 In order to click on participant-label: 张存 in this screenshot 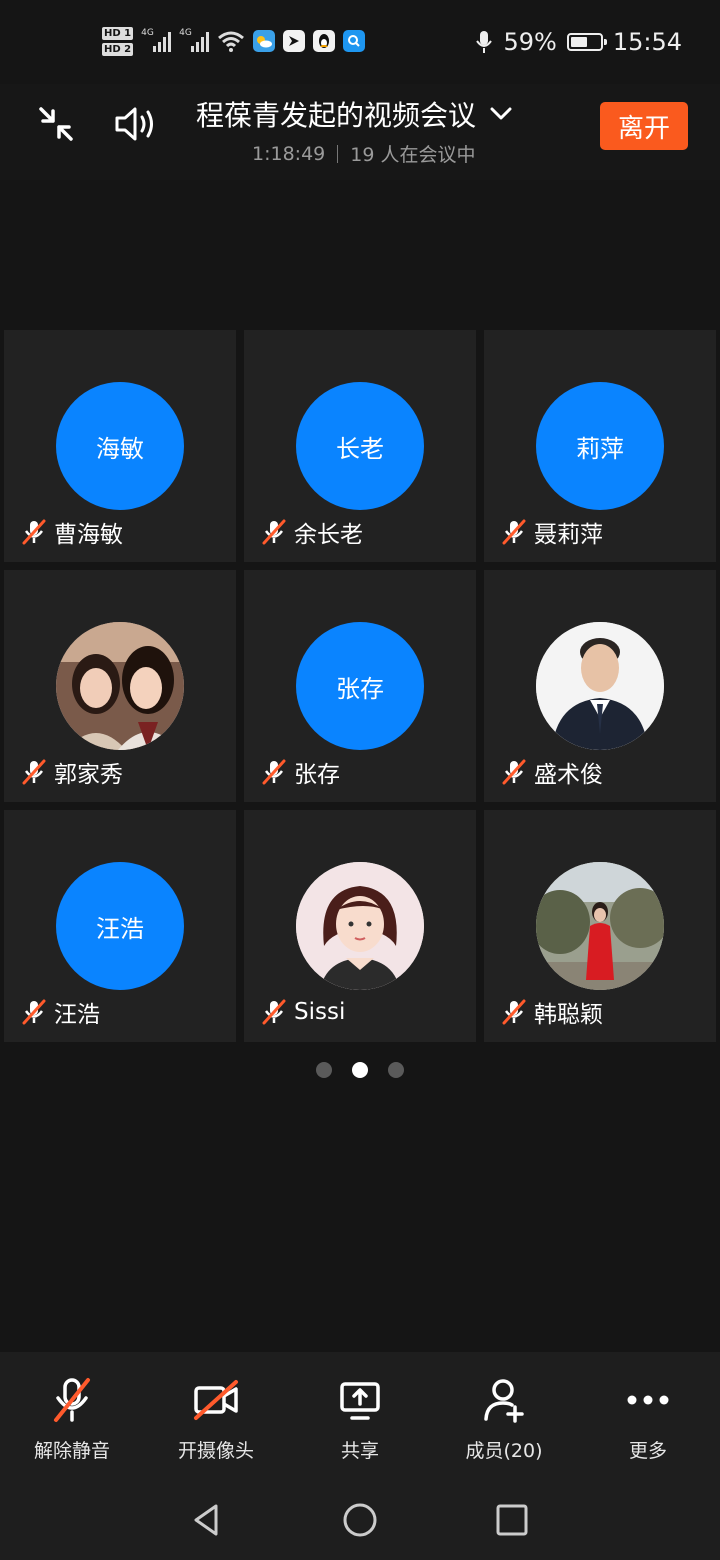, I will do `click(300, 772)`.